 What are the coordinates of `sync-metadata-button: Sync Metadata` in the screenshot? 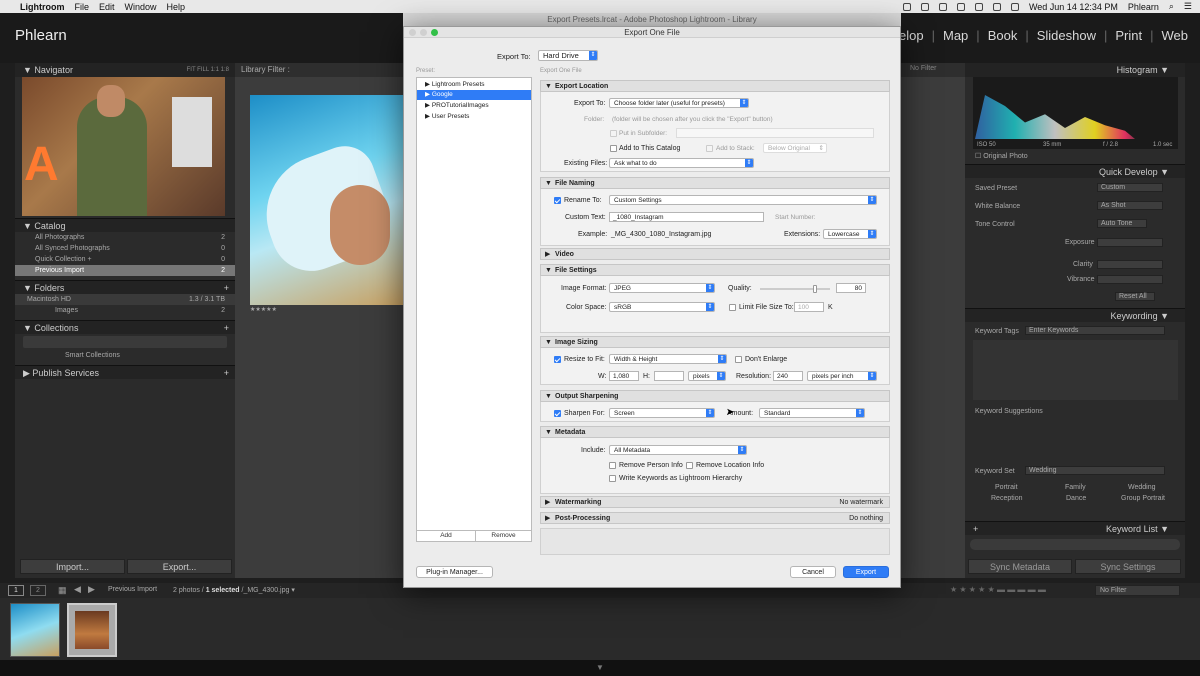 It's located at (1020, 566).